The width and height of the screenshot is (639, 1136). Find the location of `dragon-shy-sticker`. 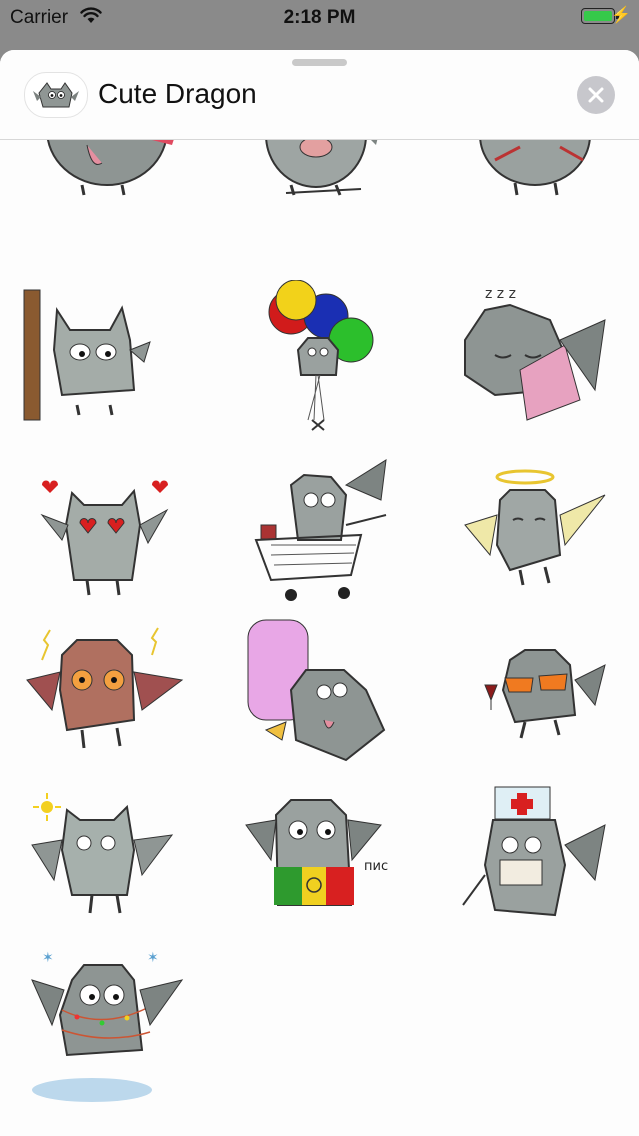

dragon-shy-sticker is located at coordinates (107, 362).